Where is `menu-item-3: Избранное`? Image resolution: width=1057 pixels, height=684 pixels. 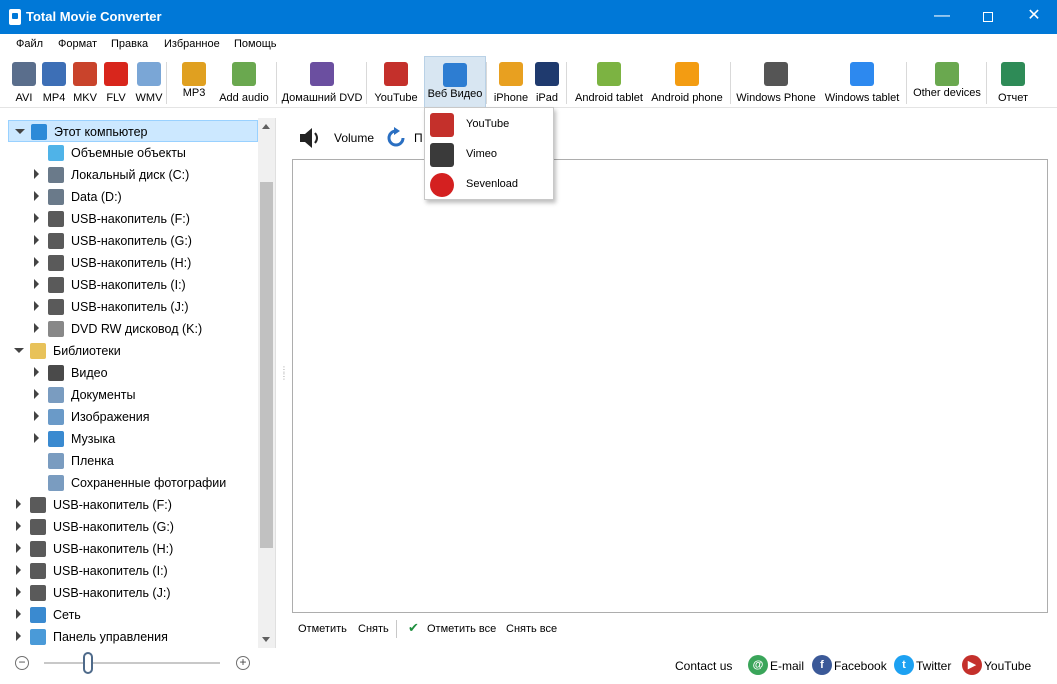 menu-item-3: Избранное is located at coordinates (192, 44).